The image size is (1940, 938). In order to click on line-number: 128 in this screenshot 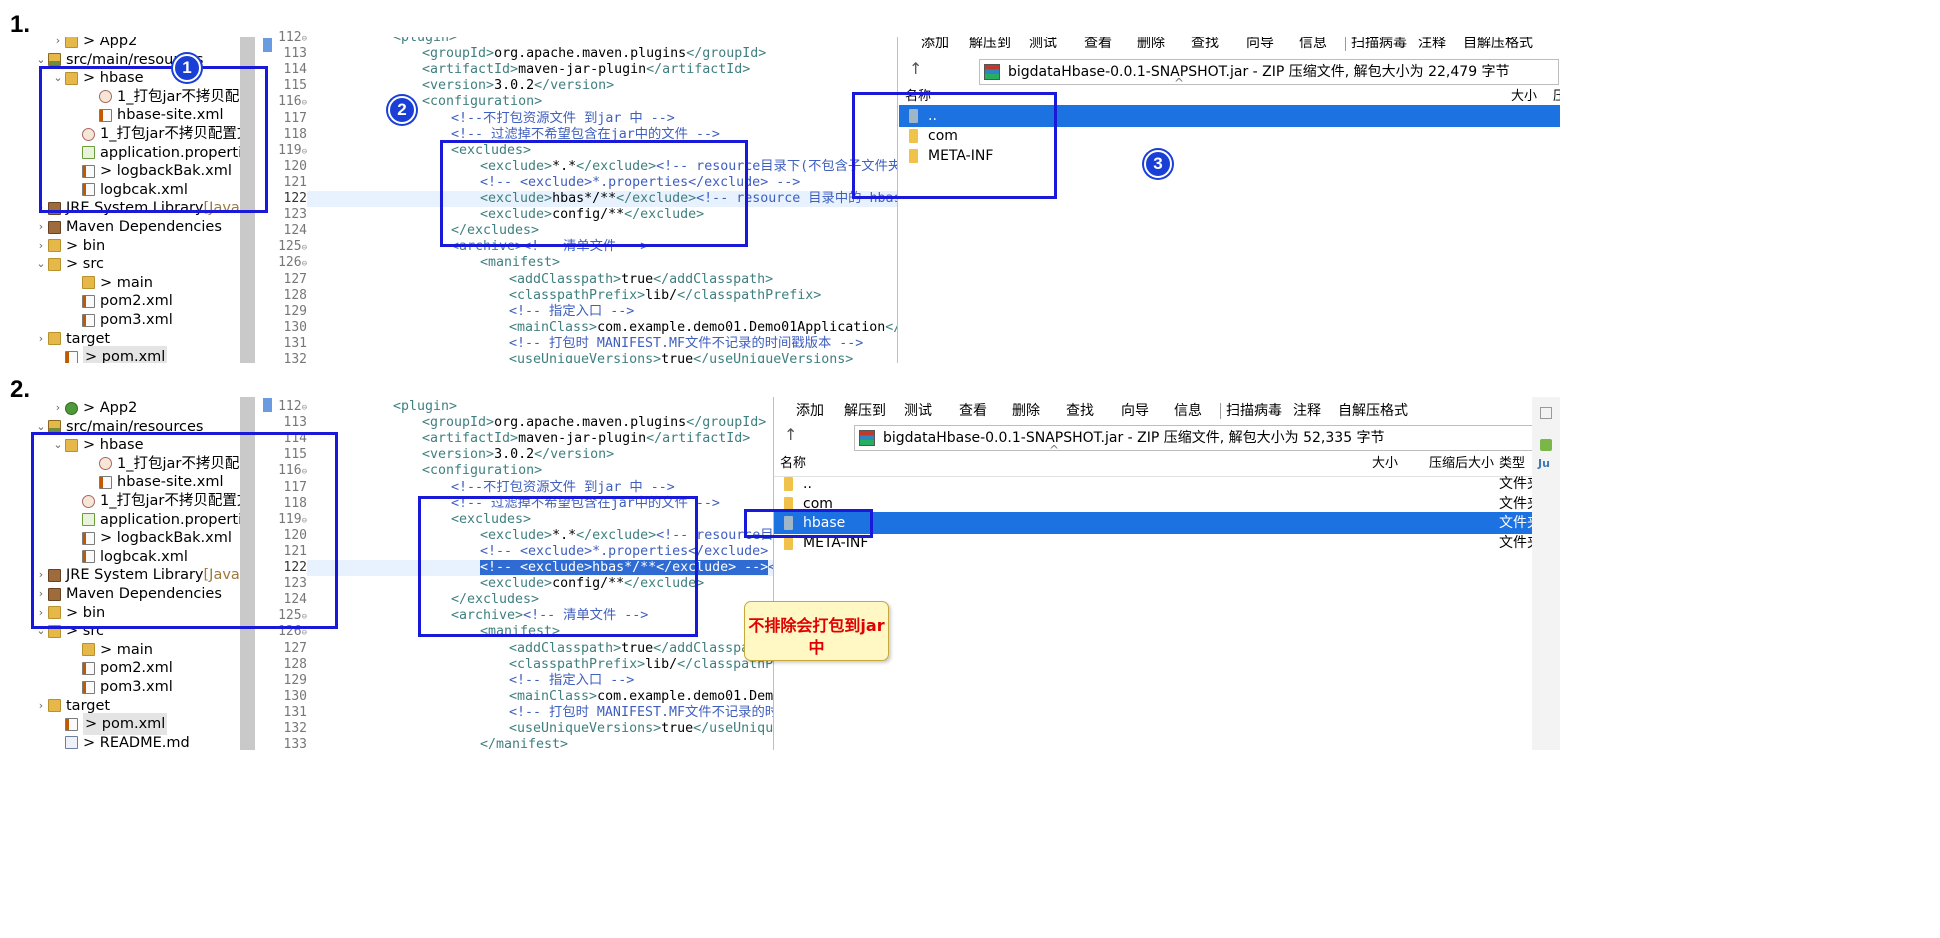, I will do `click(281, 665)`.